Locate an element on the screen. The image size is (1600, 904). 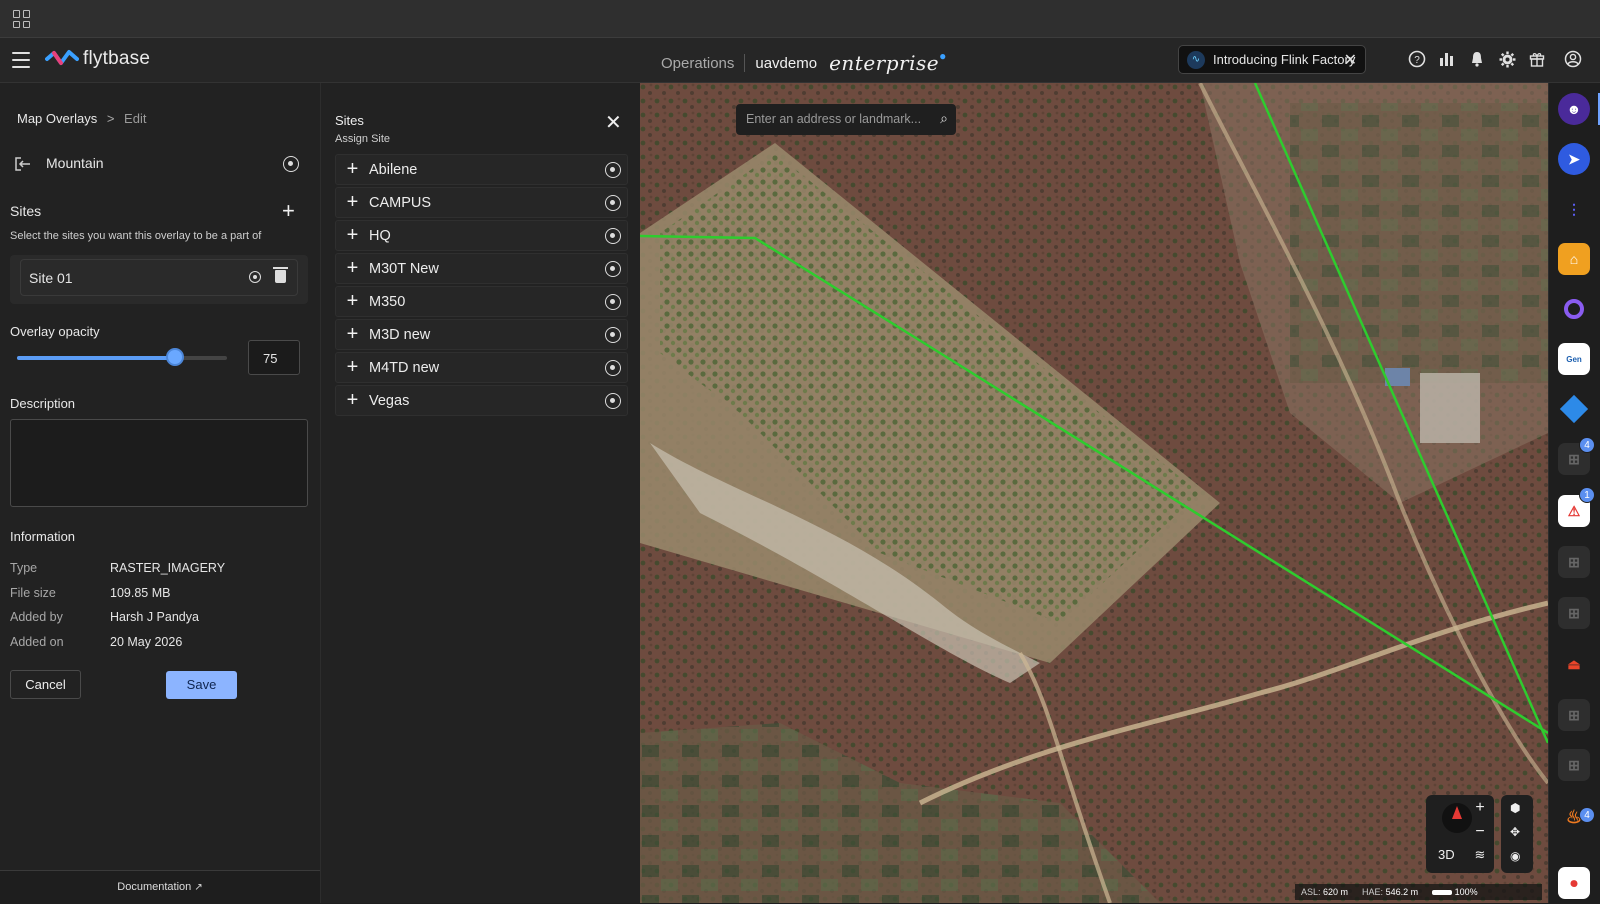
menu-icon is located at coordinates (21, 60).